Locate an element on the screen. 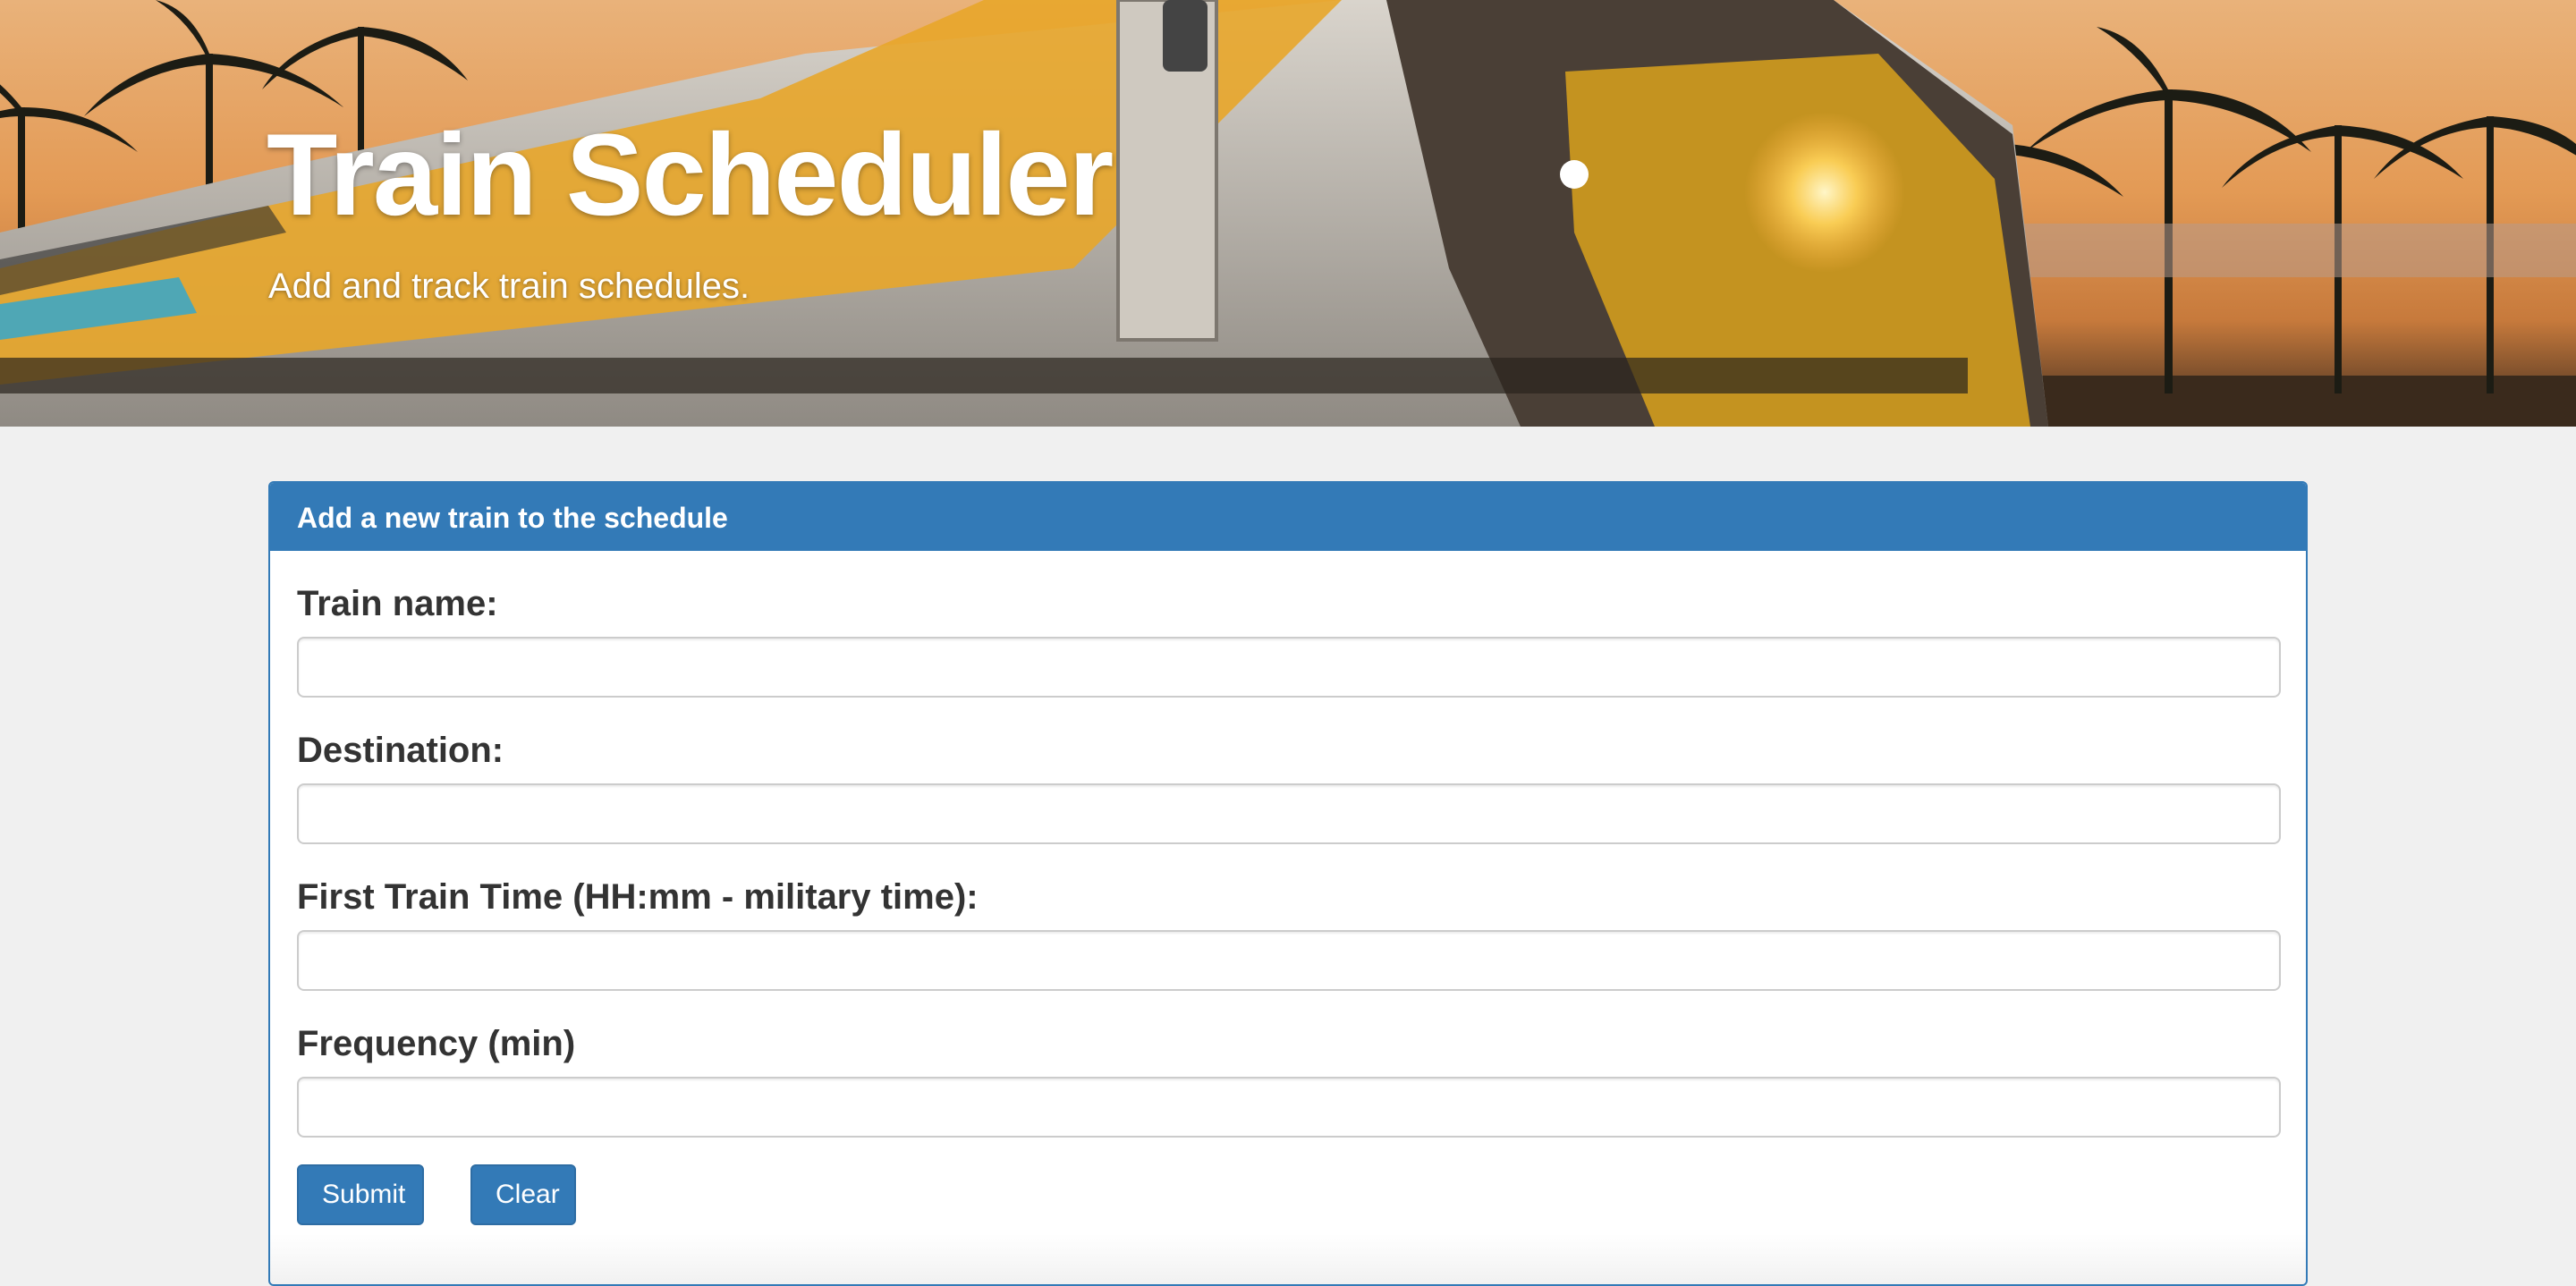 Image resolution: width=2576 pixels, height=1286 pixels. train-name-label: Train name: is located at coordinates (397, 603).